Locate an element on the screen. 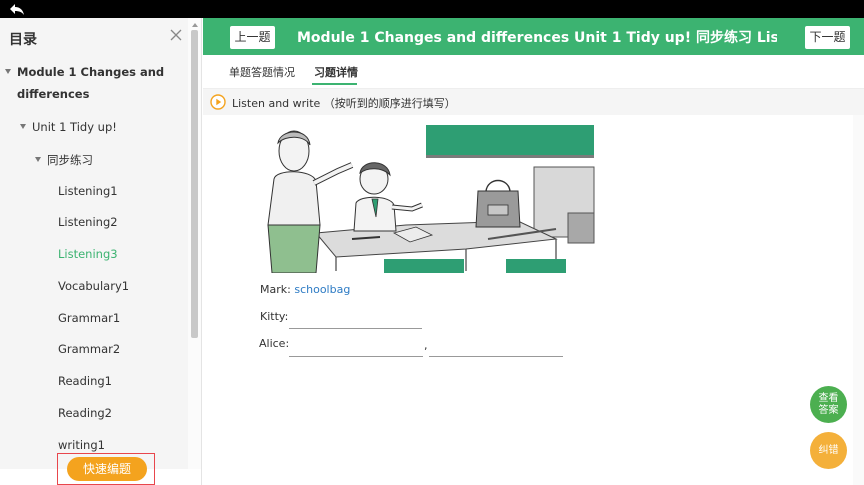  tree-item-label: 同步练习 is located at coordinates (70, 160).